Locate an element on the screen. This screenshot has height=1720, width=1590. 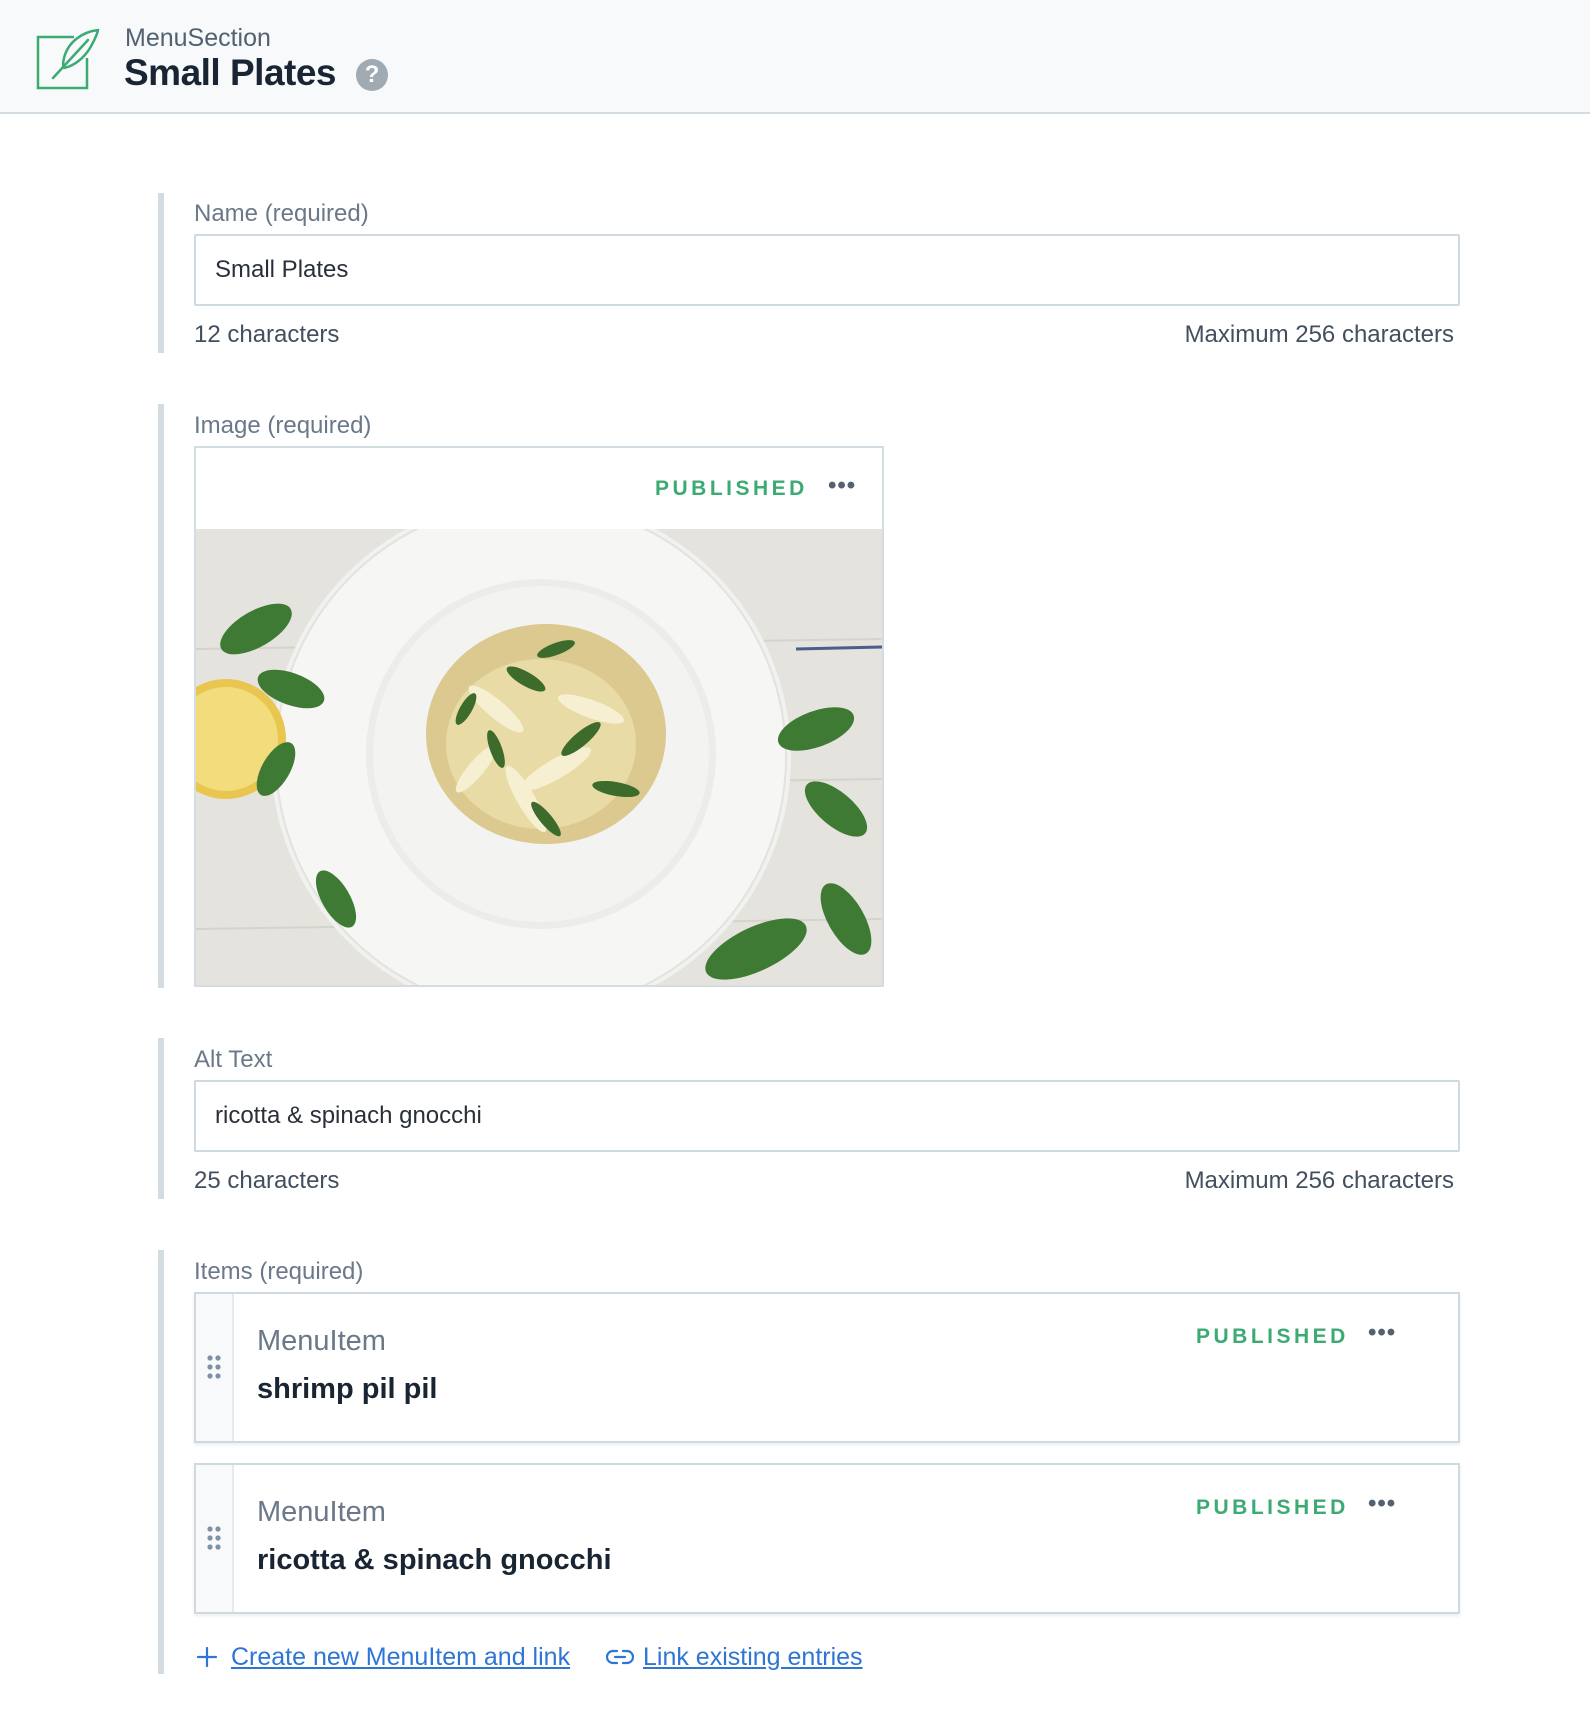
entry-card: MenuItem shrimp pil pil PUBLISHED ••• is located at coordinates (827, 1367).